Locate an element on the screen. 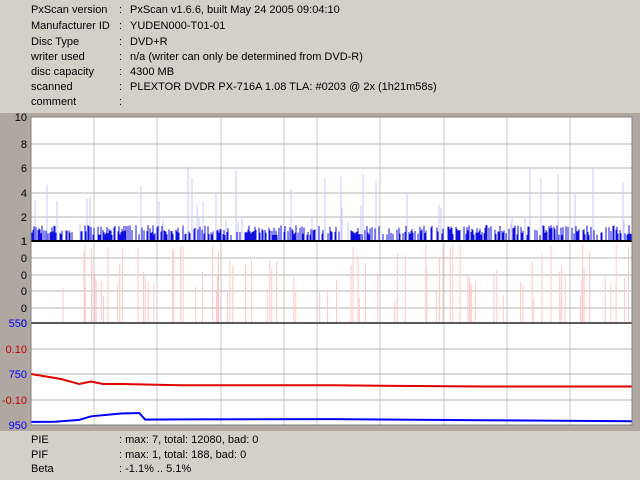 The image size is (640, 480). pif-tick-label: 1 is located at coordinates (24, 242).